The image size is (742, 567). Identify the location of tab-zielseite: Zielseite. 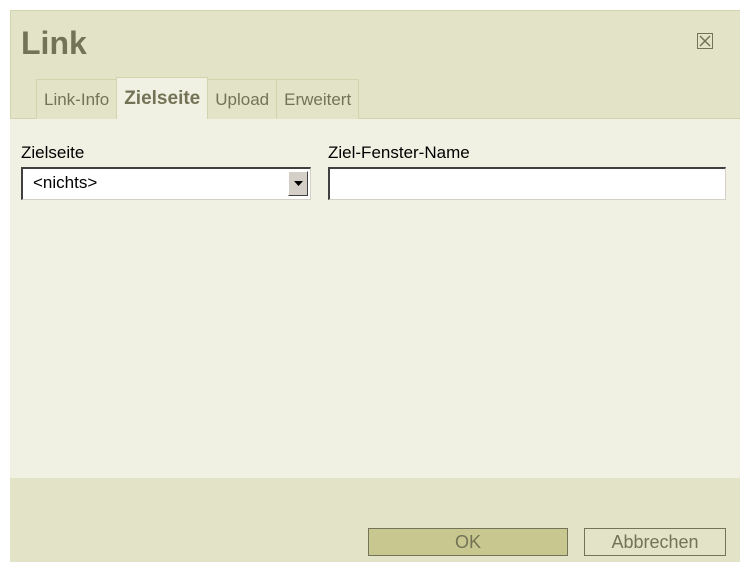
(162, 98).